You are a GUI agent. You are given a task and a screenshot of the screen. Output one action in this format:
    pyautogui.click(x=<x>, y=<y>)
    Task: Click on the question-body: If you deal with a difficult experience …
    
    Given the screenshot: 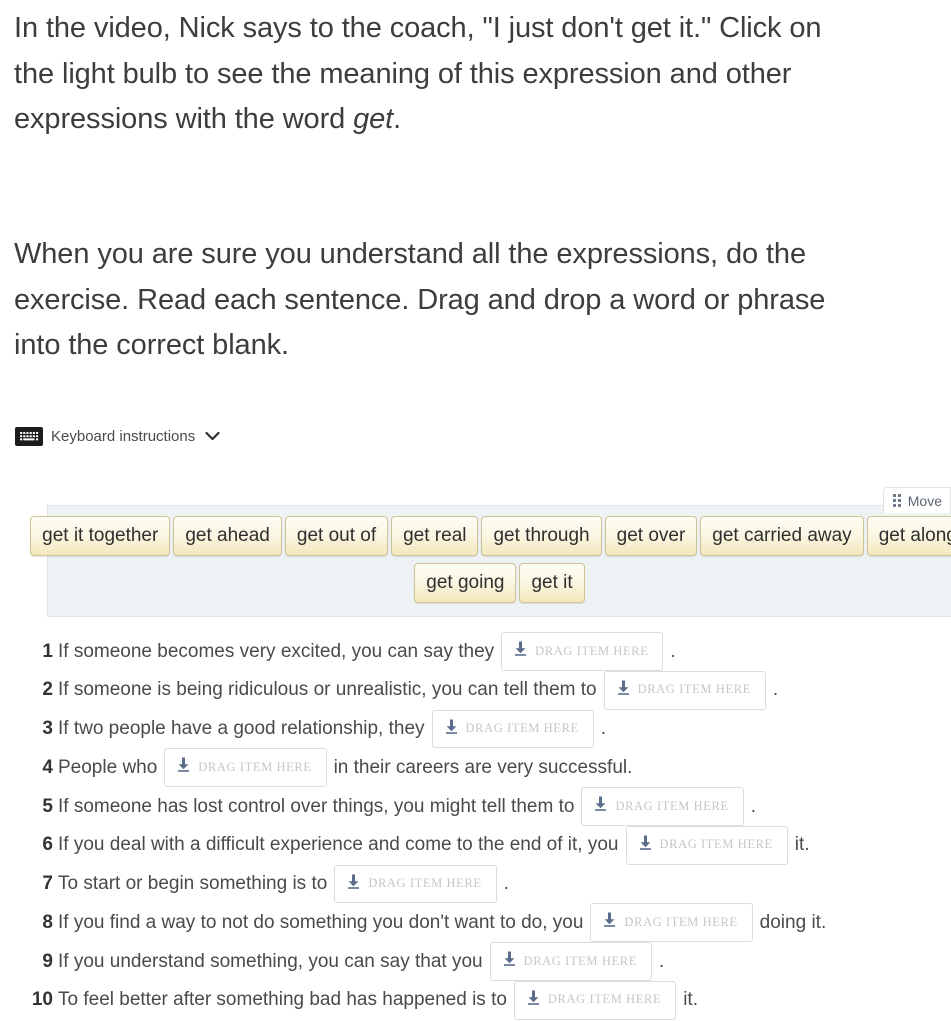 What is the action you would take?
    pyautogui.click(x=434, y=845)
    